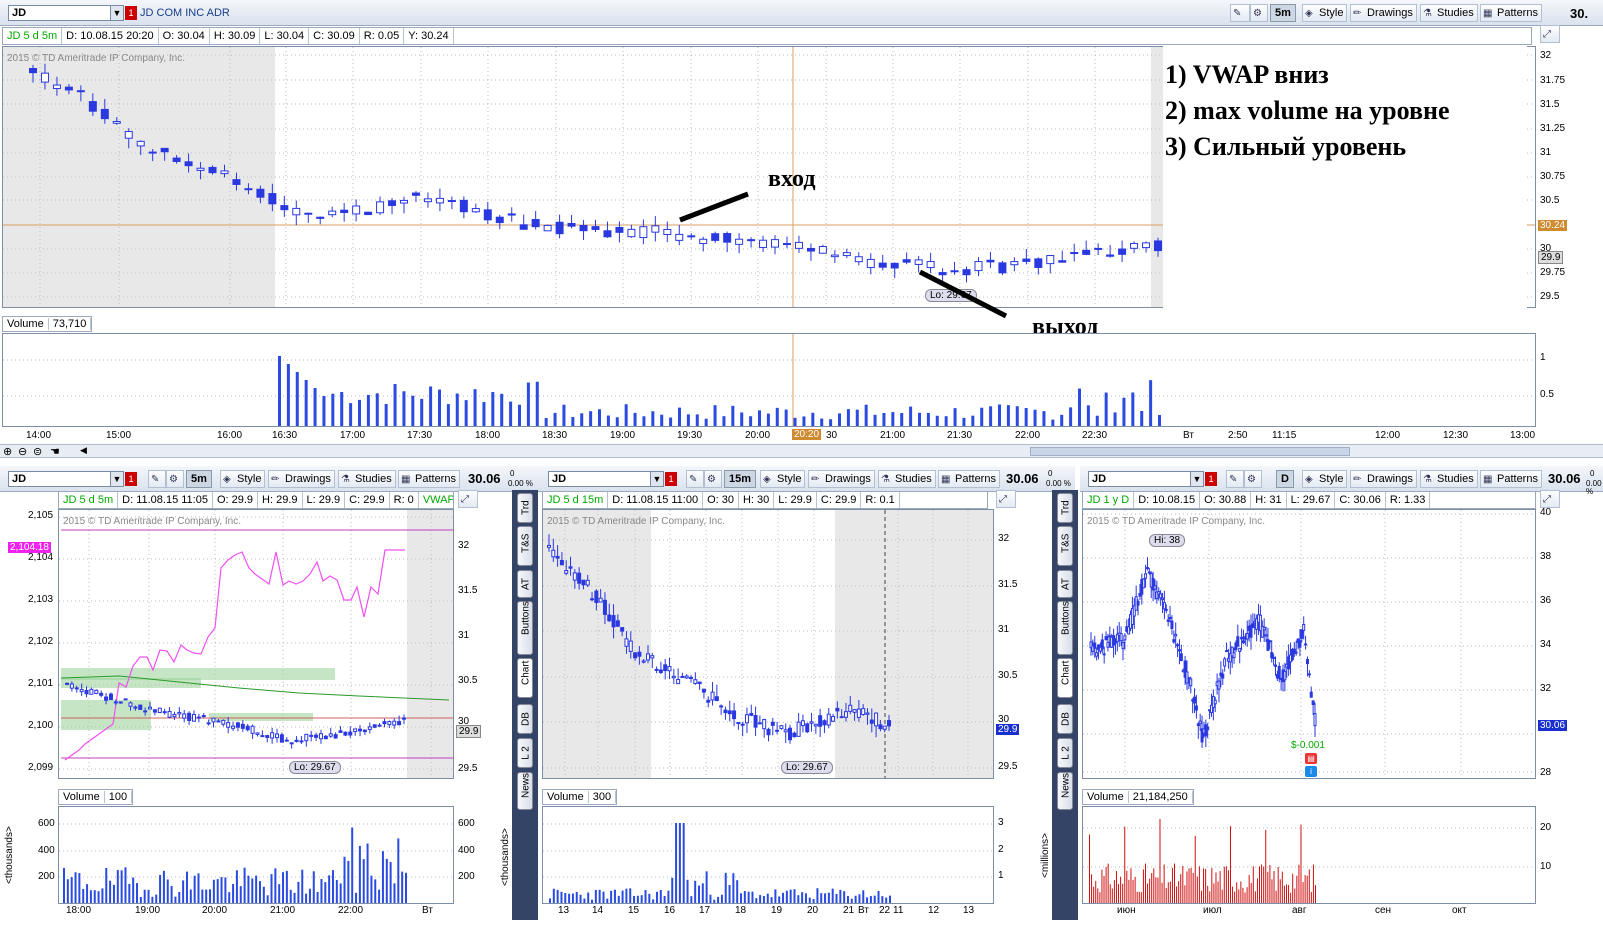 The height and width of the screenshot is (943, 1603). I want to click on br-volume-plot, so click(1309, 855).